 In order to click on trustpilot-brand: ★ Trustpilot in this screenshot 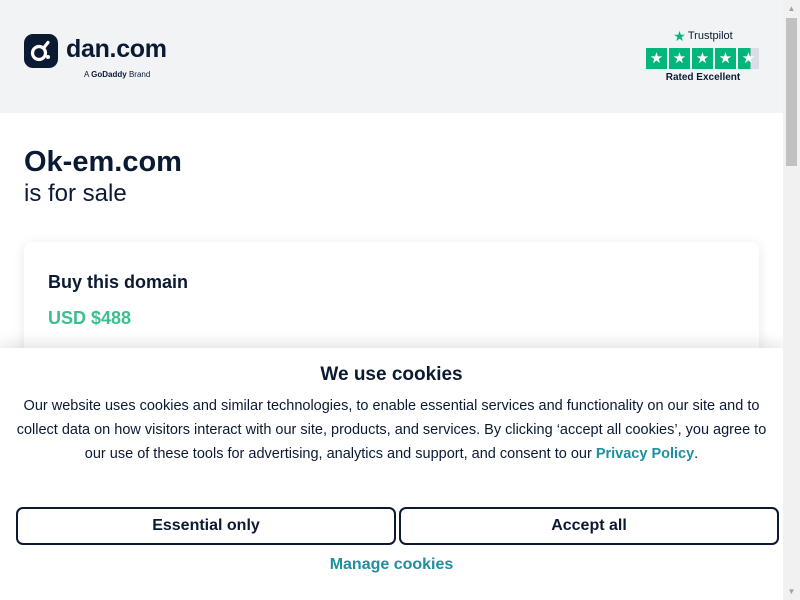, I will do `click(703, 36)`.